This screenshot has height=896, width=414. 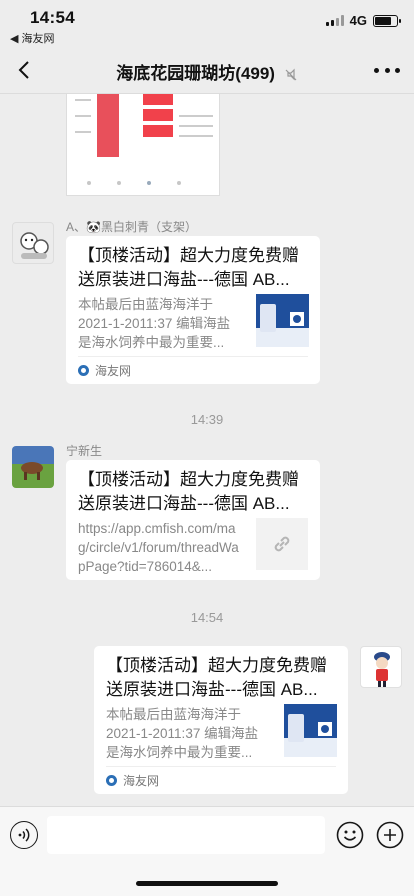 I want to click on voice-button, so click(x=24, y=835).